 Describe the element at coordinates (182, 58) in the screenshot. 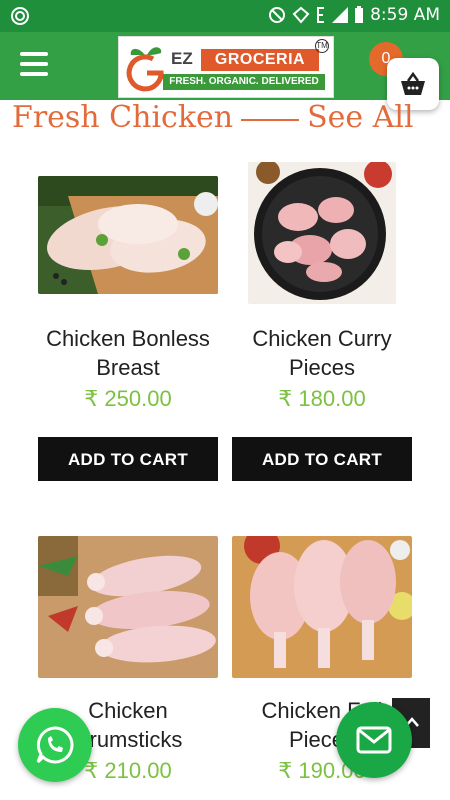

I see `logo-ez-text: EZ` at that location.